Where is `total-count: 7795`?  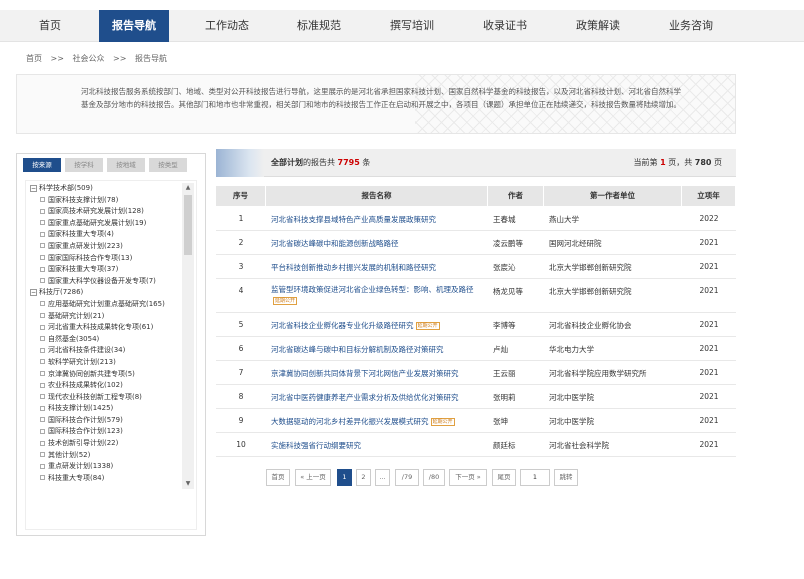 total-count: 7795 is located at coordinates (348, 162).